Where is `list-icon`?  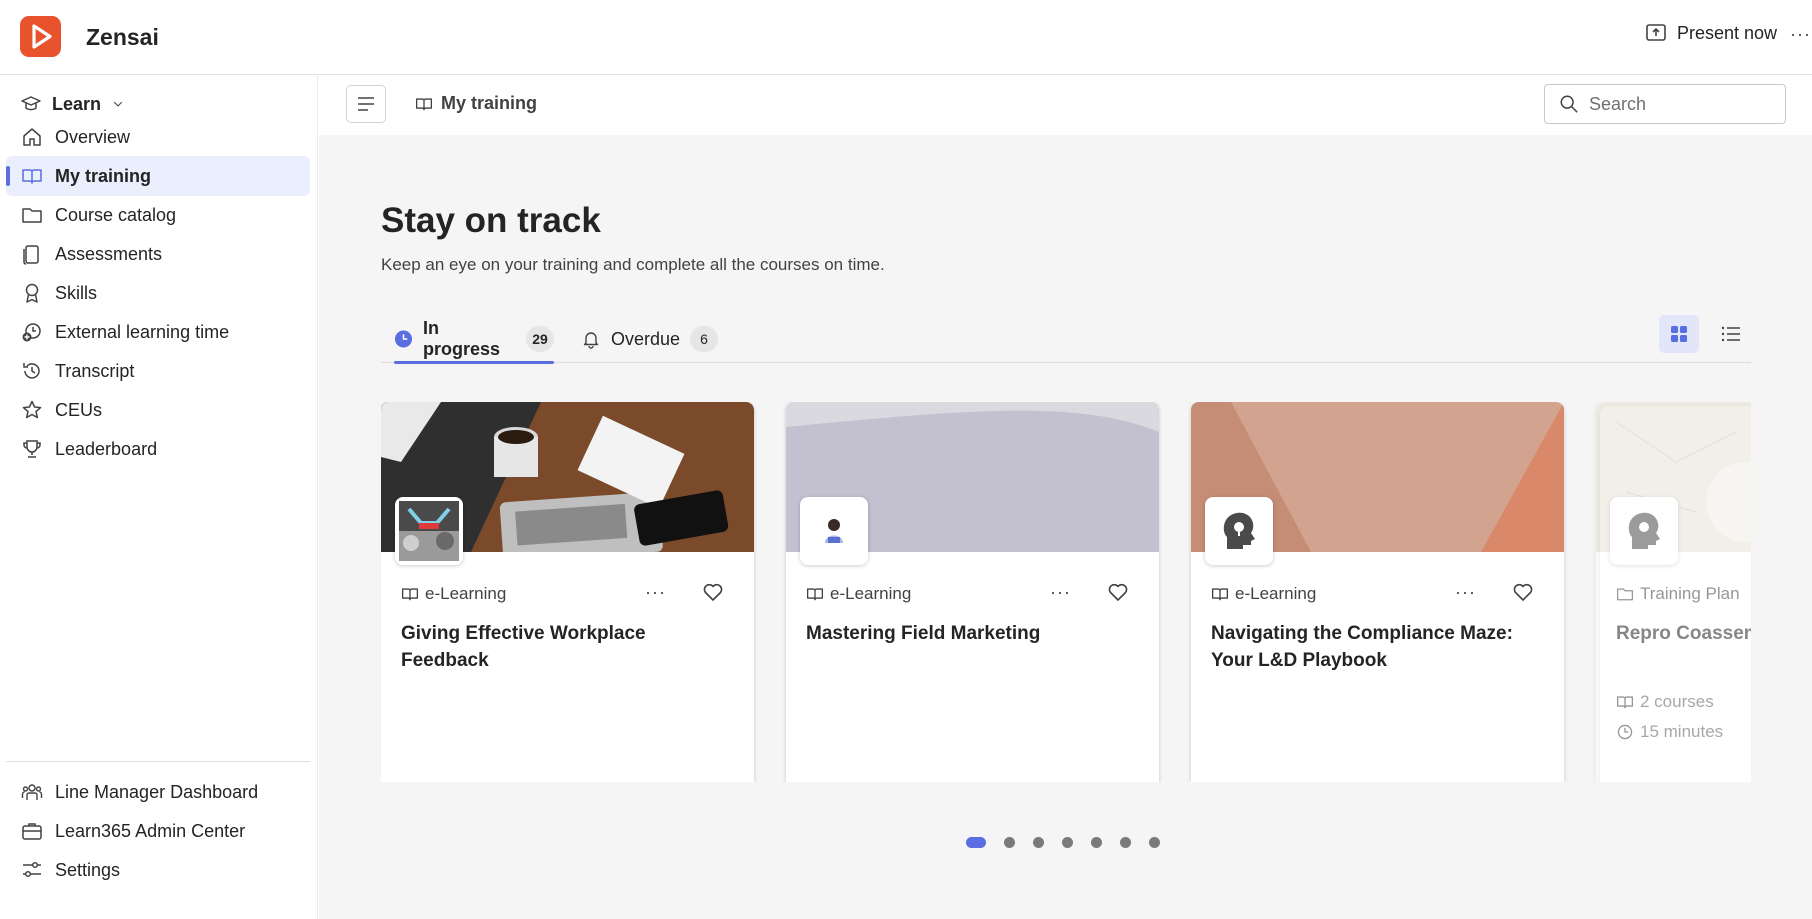
list-icon is located at coordinates (1730, 334).